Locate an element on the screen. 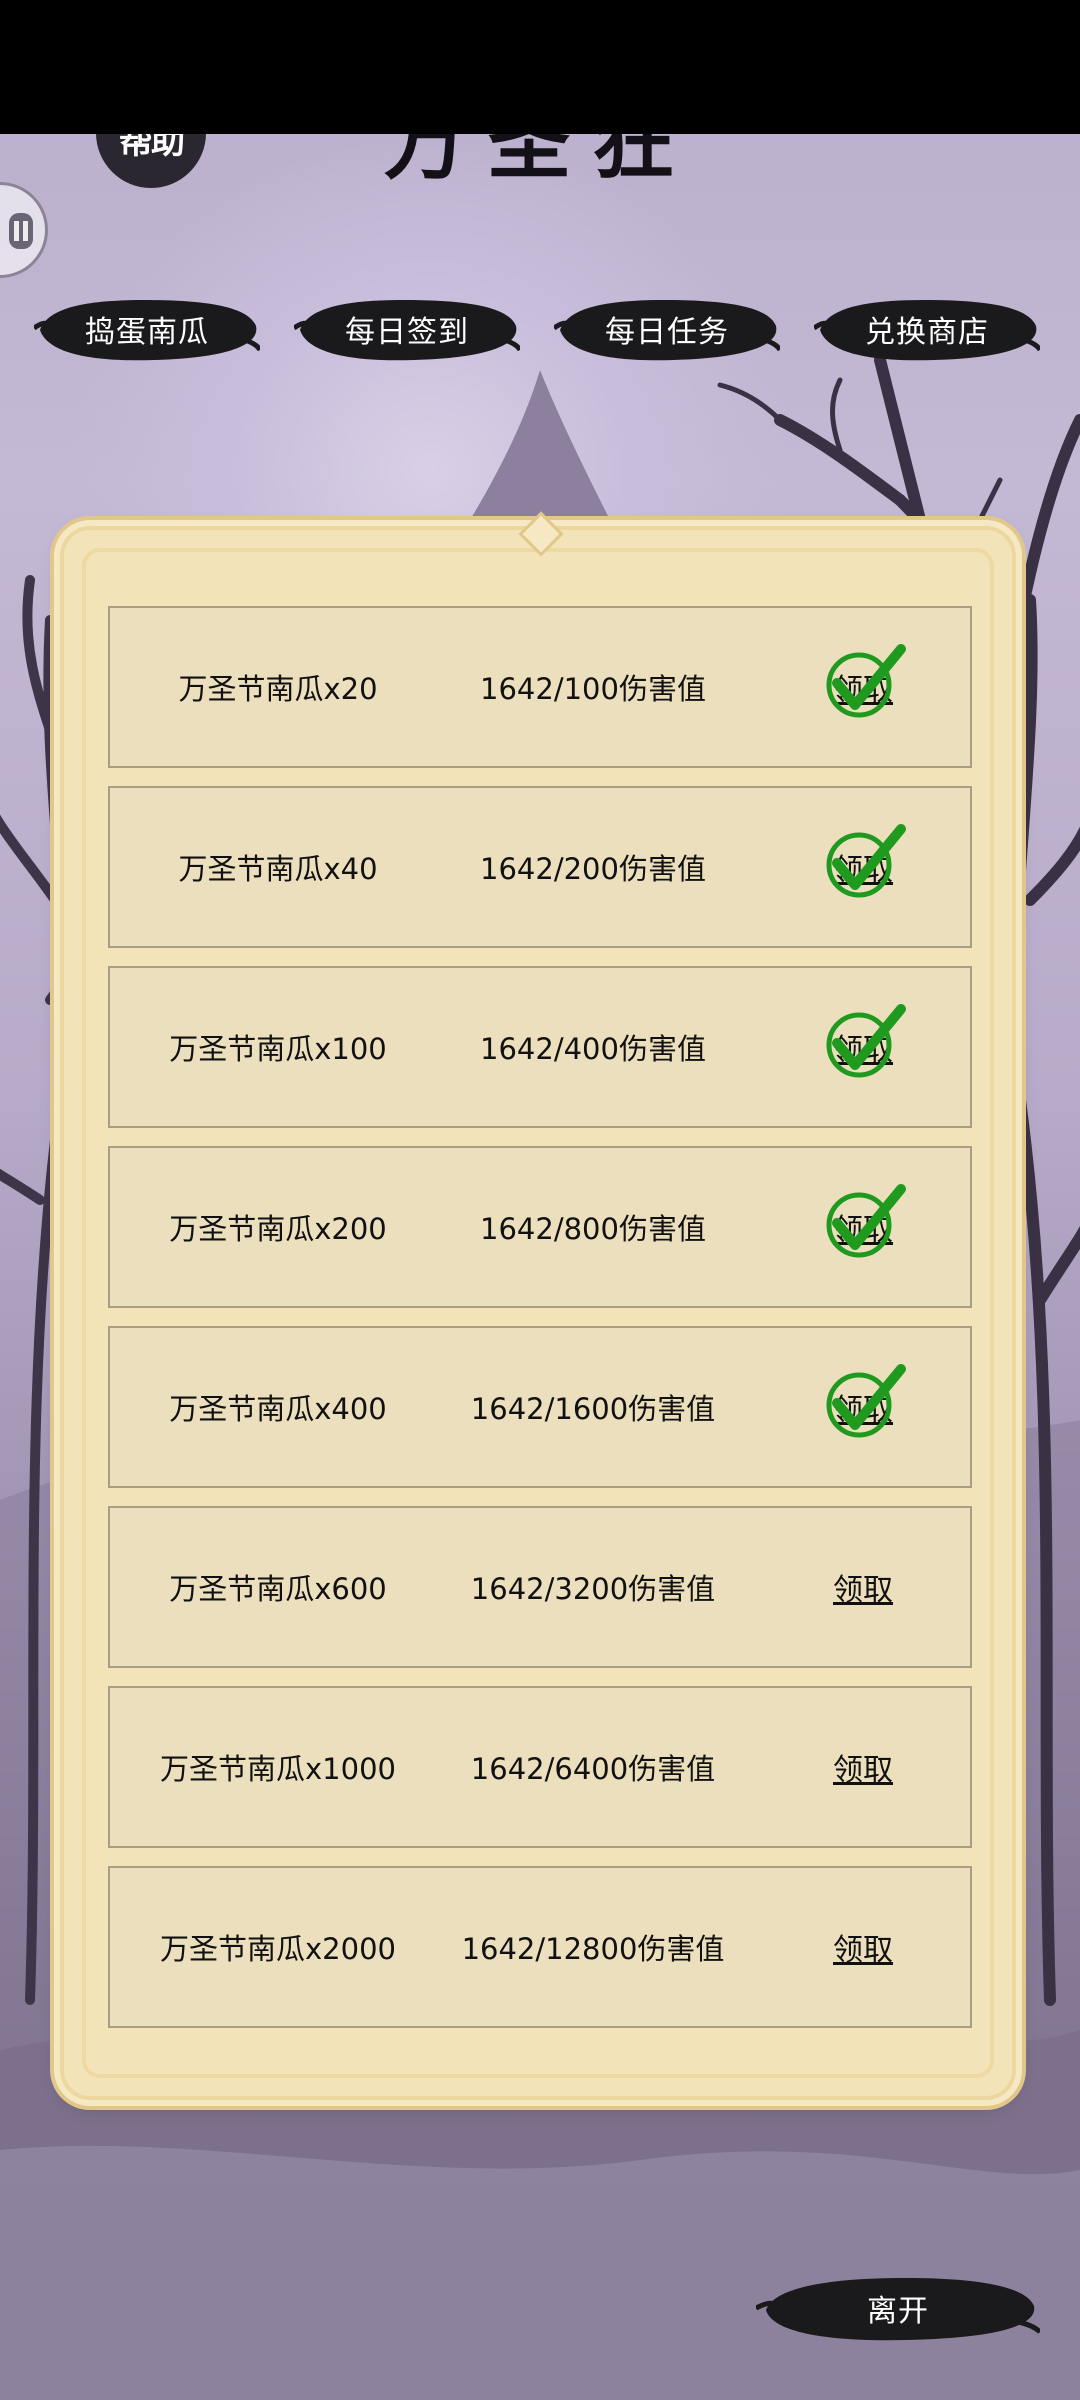 The height and width of the screenshot is (2400, 1080). reward-progress: 1642/12800伤害值 is located at coordinates (593, 1949).